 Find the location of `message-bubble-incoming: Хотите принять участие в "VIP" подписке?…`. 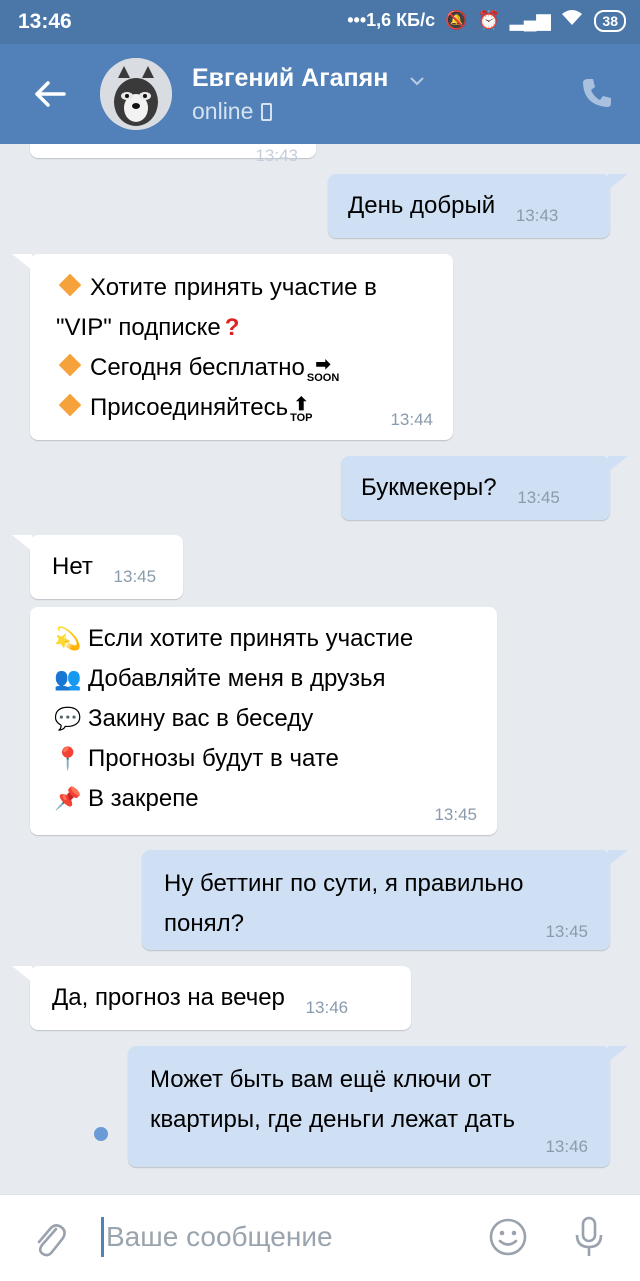

message-bubble-incoming: Хотите принять участие в "VIP" подписке?… is located at coordinates (232, 347).